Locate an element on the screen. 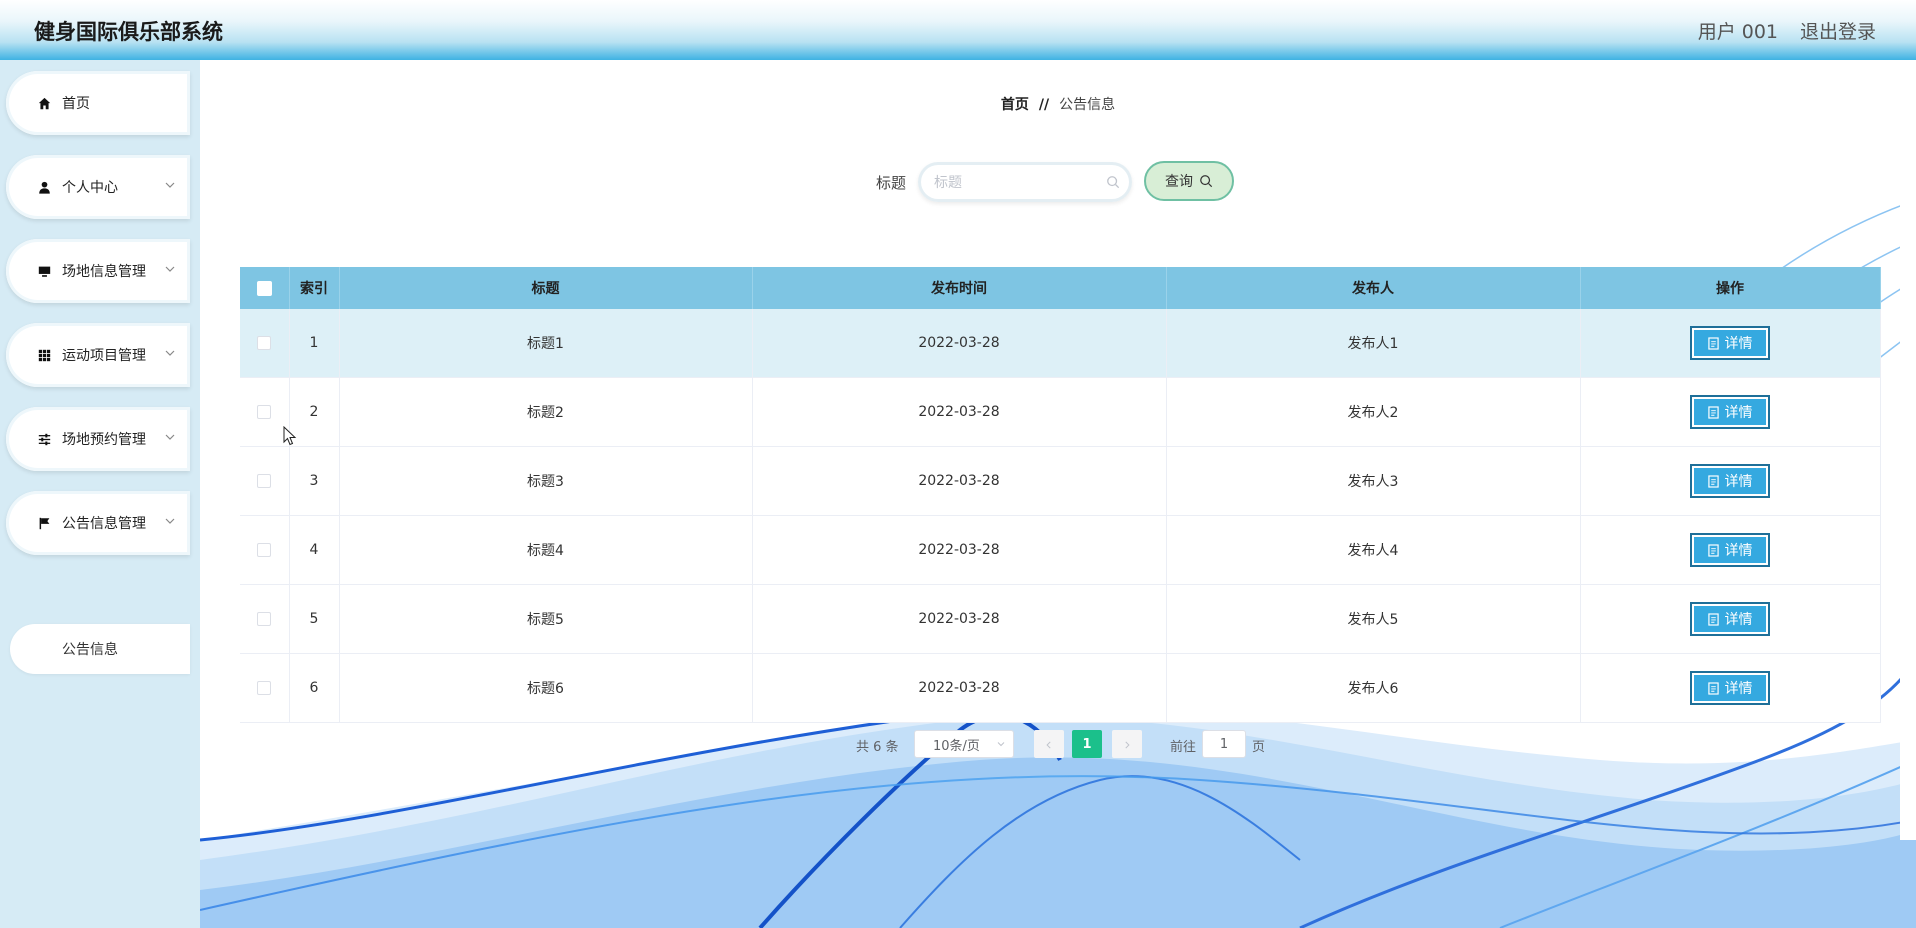  sidebar-item-notice-management: 公告信息管理 is located at coordinates (98, 523).